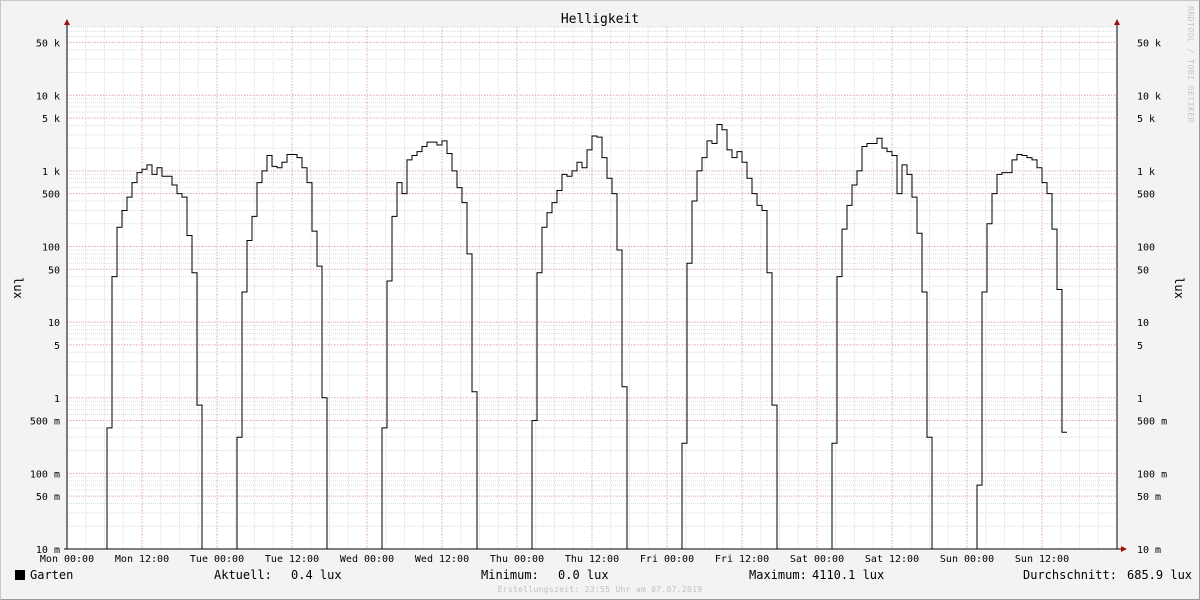 Image resolution: width=1200 pixels, height=600 pixels. Describe the element at coordinates (517, 559) in the screenshot. I see `x-tick-label: Thu 00:00` at that location.